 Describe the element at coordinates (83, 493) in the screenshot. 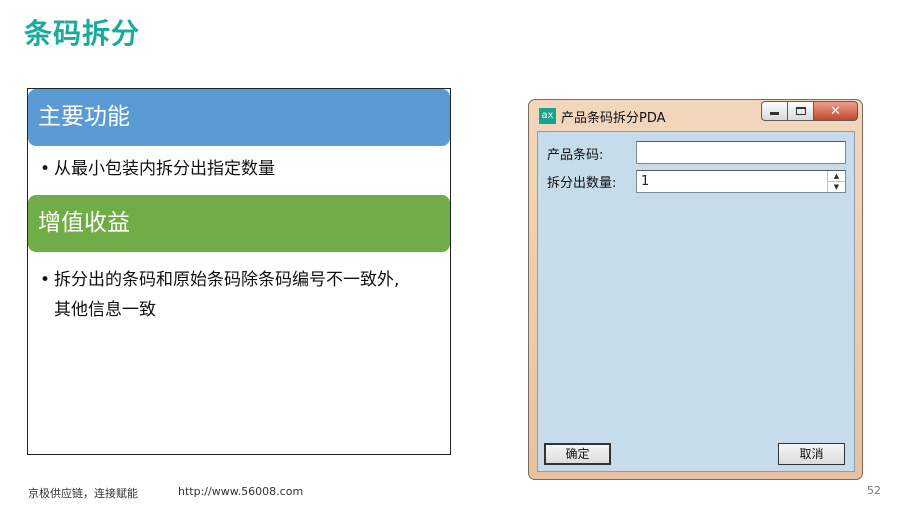

I see `footer-tagline: 京极供应链，连接赋能` at that location.